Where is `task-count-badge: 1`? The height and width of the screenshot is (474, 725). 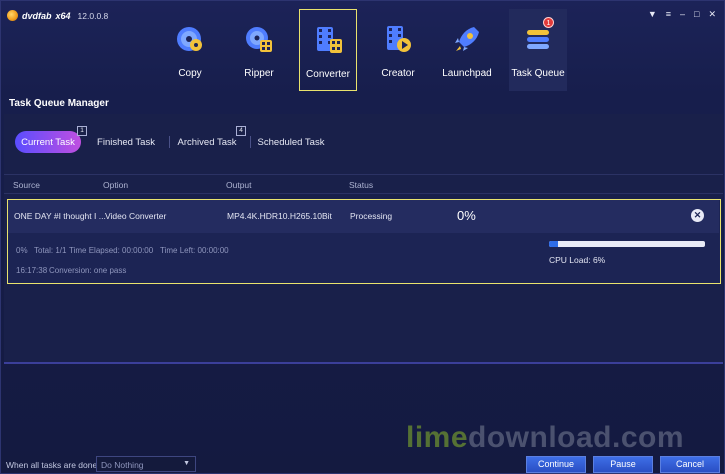
task-count-badge: 1 is located at coordinates (548, 22).